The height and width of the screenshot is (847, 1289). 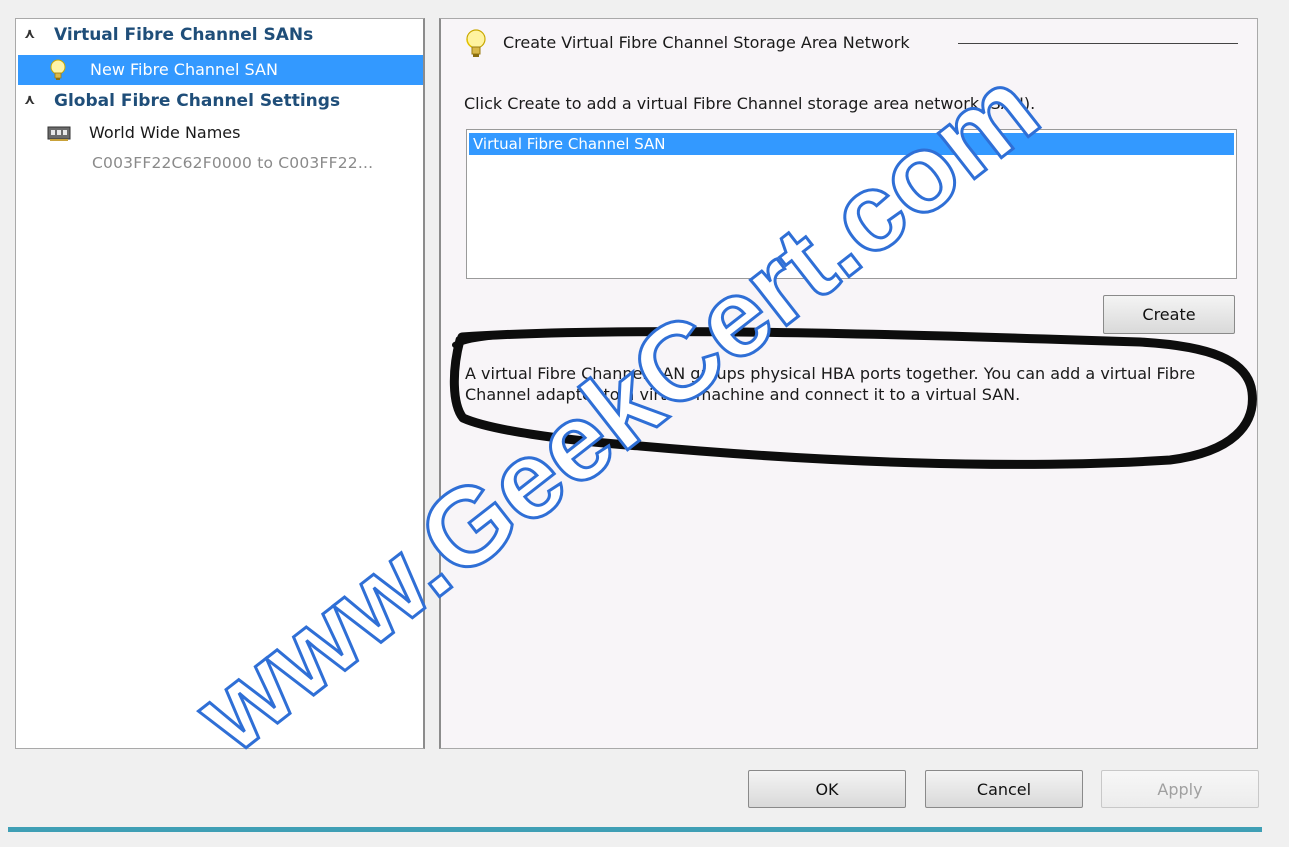 I want to click on list-item: Virtual Fibre Channel SAN, so click(x=851, y=144).